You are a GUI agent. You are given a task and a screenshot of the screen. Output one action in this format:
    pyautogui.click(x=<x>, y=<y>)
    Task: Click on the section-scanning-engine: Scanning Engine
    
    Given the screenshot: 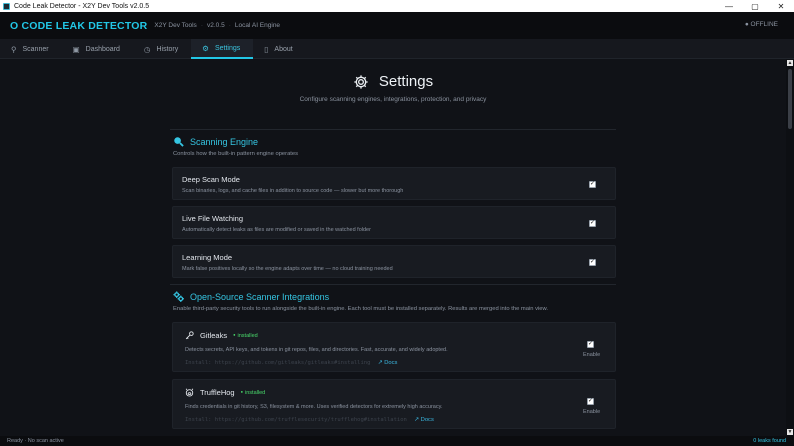 What is the action you would take?
    pyautogui.click(x=235, y=141)
    